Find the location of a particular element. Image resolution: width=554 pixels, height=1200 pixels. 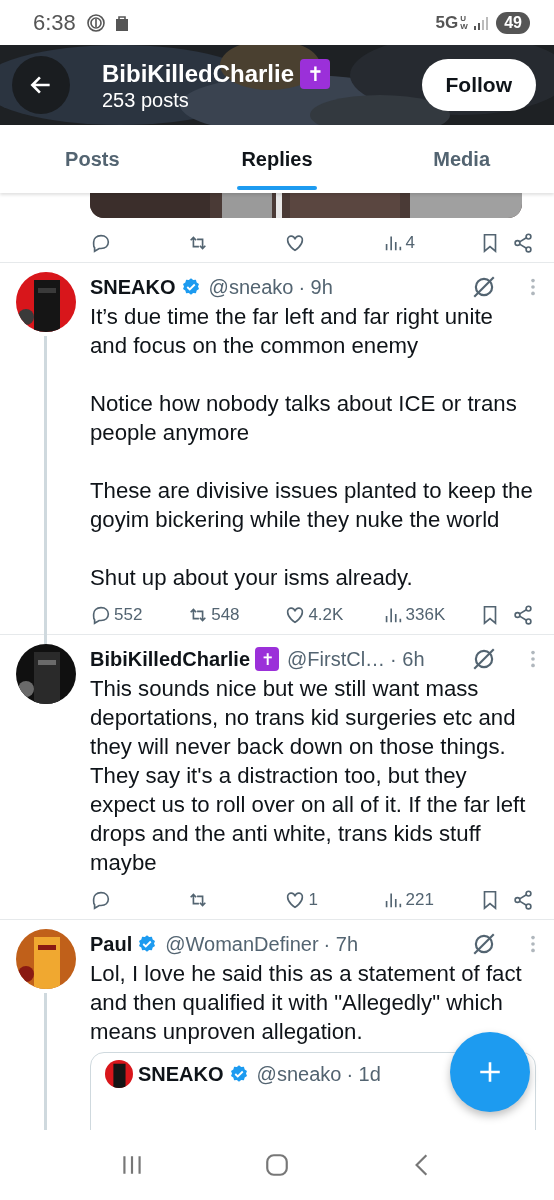

author-name: Paul is located at coordinates (111, 944).